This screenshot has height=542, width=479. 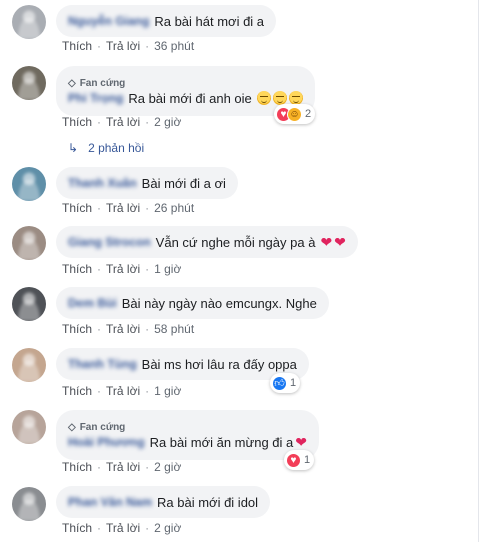 I want to click on view-replies-link: ↳ 2 phản hồi, so click(x=106, y=148).